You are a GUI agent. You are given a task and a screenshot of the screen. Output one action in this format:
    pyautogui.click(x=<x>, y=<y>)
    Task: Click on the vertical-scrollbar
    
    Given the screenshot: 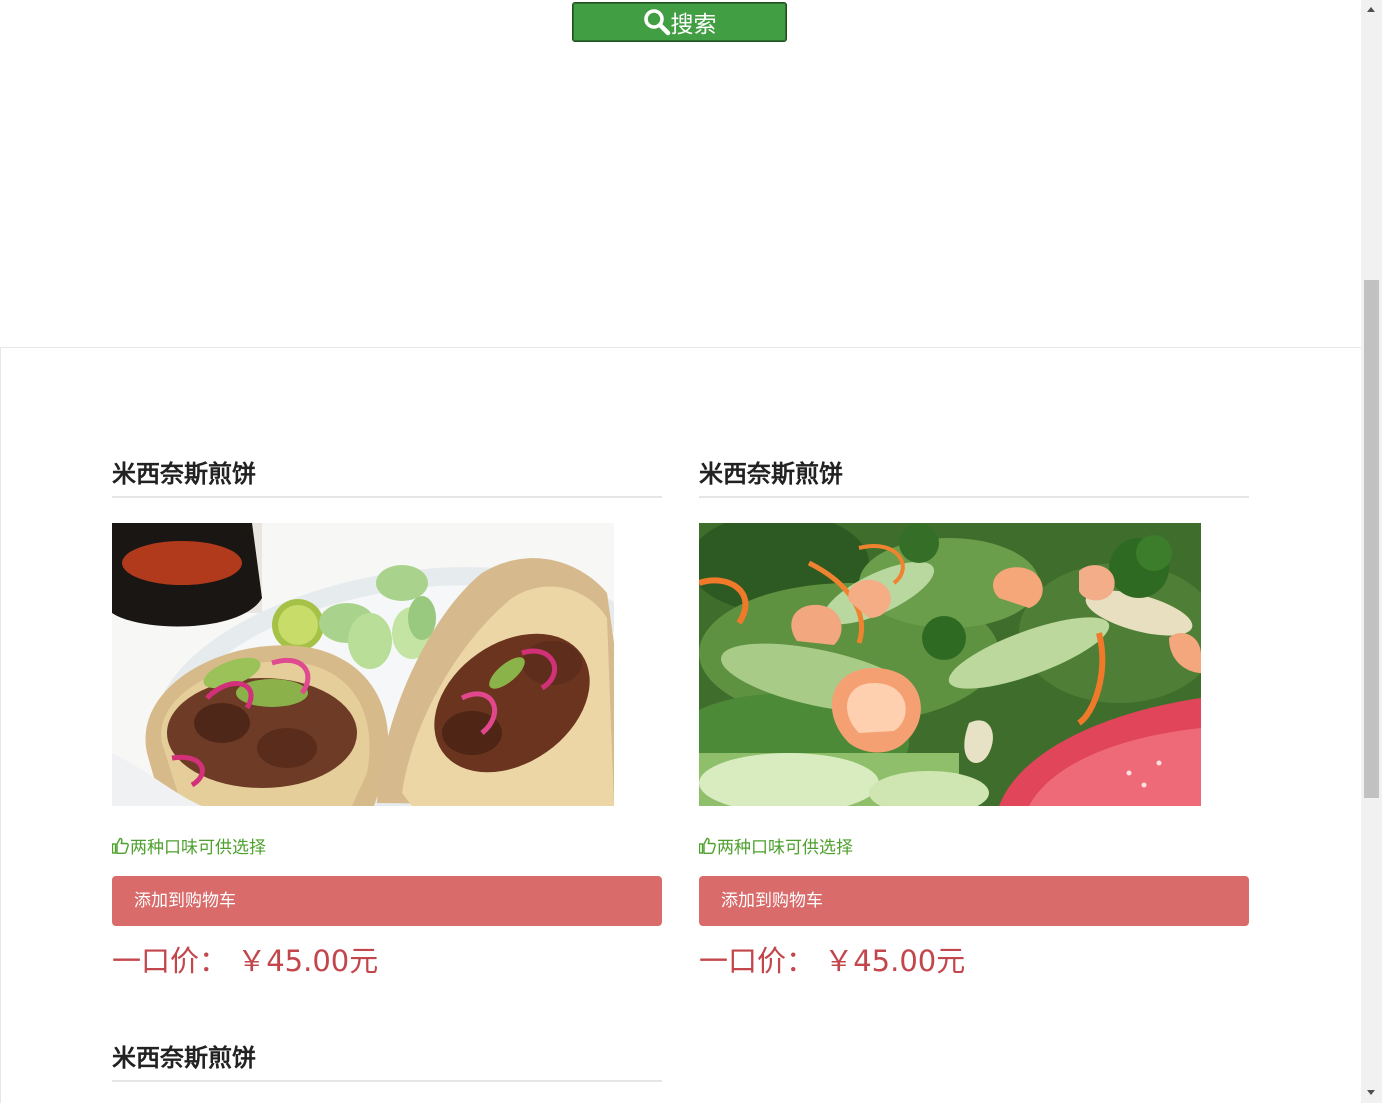 What is the action you would take?
    pyautogui.click(x=1371, y=551)
    